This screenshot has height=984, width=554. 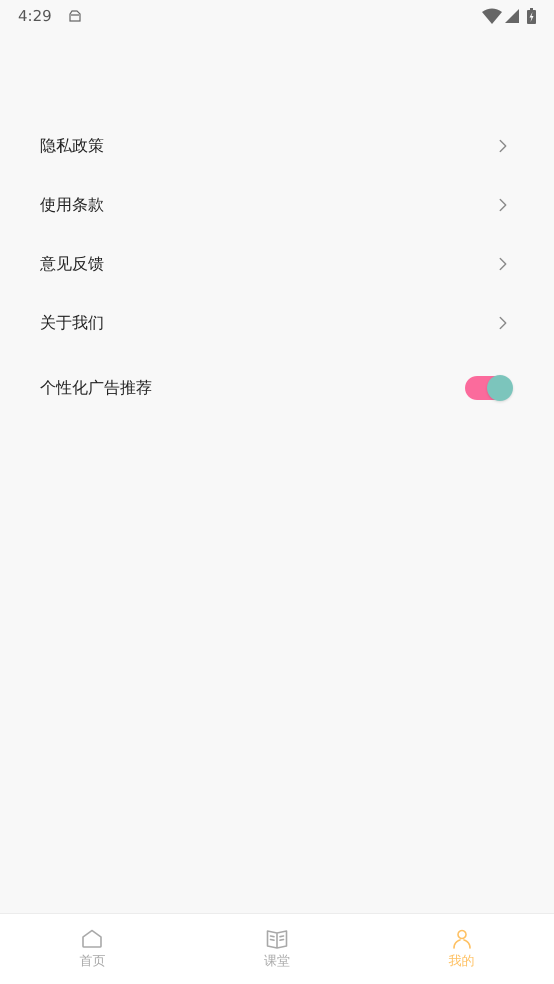 I want to click on ad-toggle-switch, so click(x=488, y=388).